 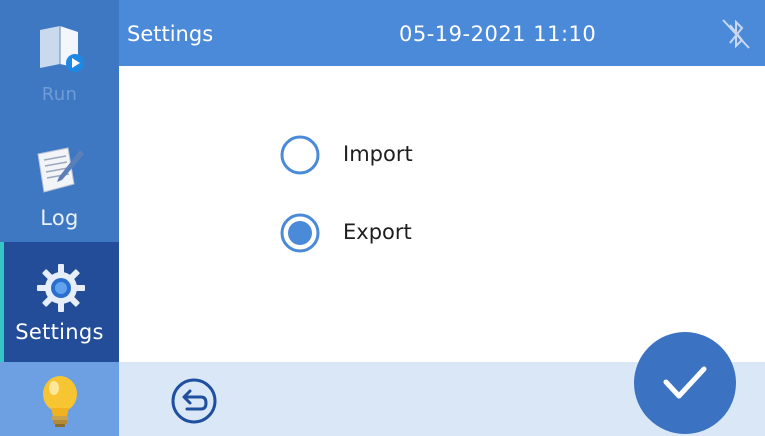 I want to click on page-title: Settings, so click(x=170, y=34).